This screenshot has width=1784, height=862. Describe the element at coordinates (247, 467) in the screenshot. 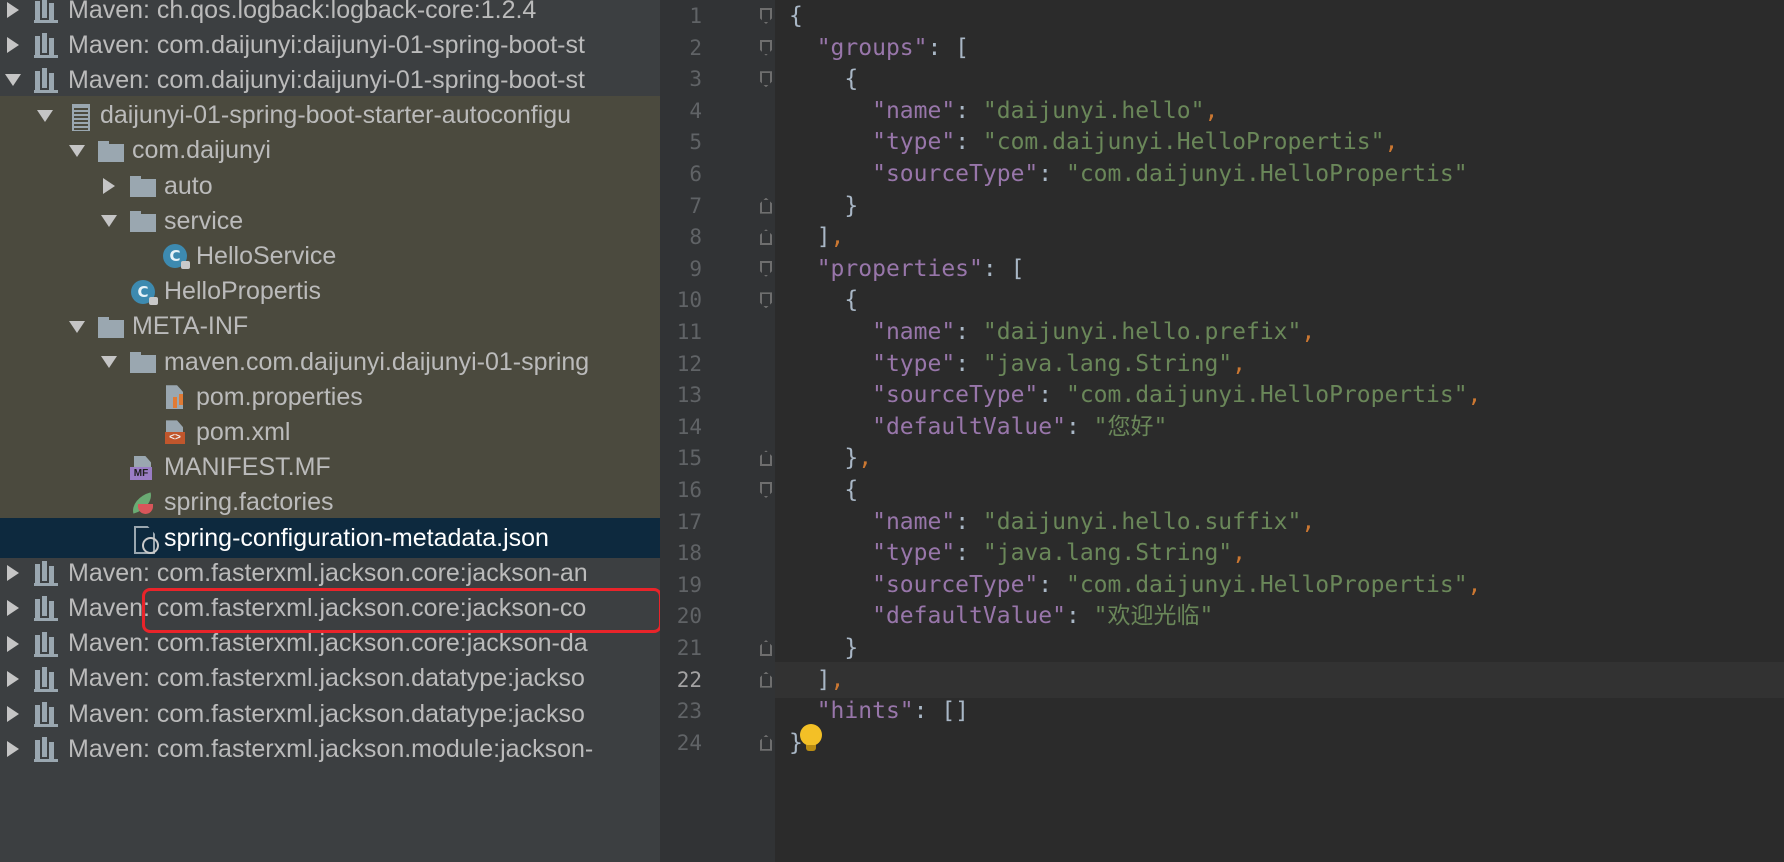

I see `tree-row-label: MANIFEST.MF` at that location.